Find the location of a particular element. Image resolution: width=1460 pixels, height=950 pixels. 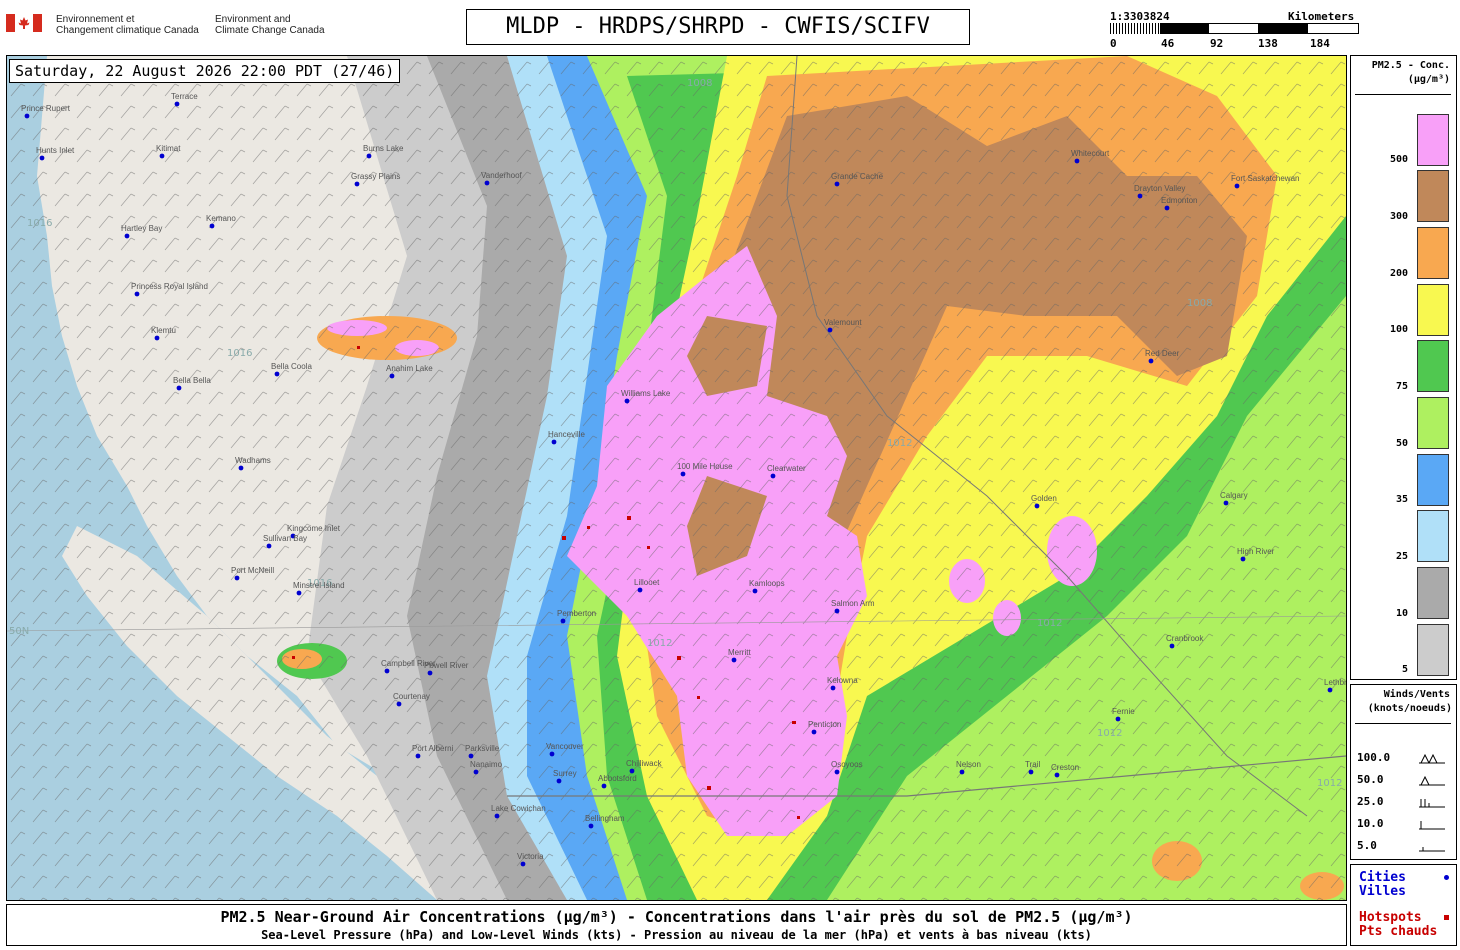

legend-level-300: 300 is located at coordinates (1398, 216).